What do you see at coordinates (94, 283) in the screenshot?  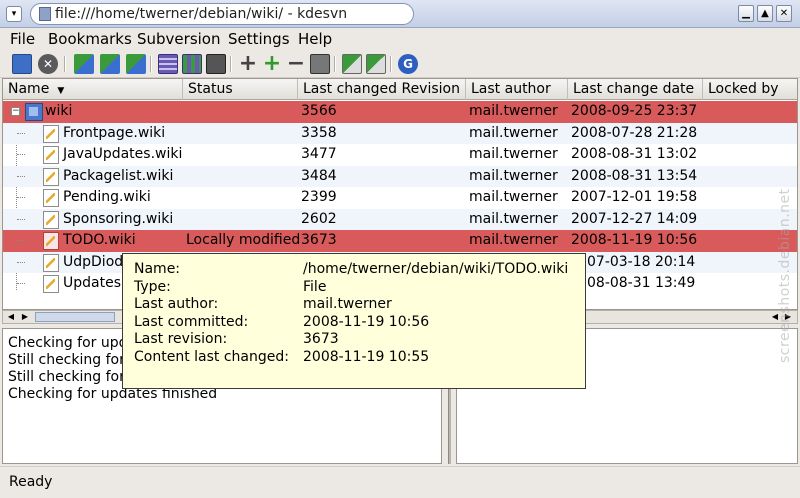 I see `row-name: Updates.` at bounding box center [94, 283].